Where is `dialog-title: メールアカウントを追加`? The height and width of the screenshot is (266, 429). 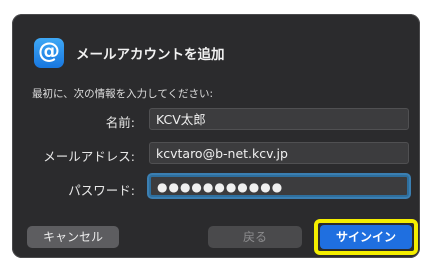
dialog-title: メールアカウントを追加 is located at coordinates (150, 55).